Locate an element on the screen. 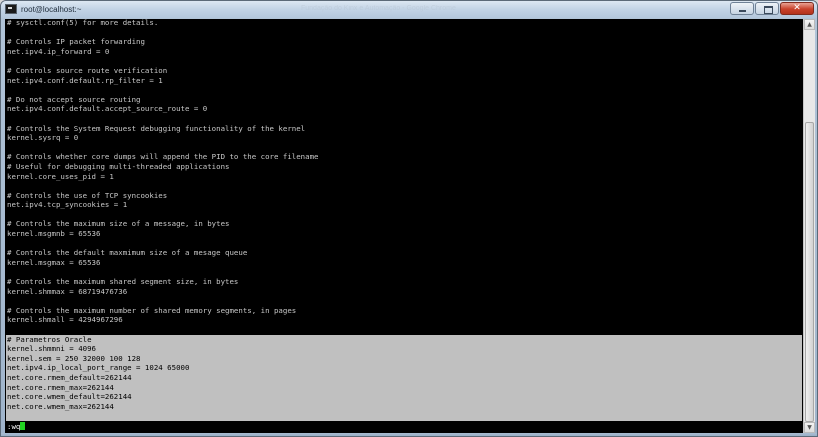 This screenshot has width=818, height=437. terminal-line: # Controls IP packet forwarding is located at coordinates (76, 42).